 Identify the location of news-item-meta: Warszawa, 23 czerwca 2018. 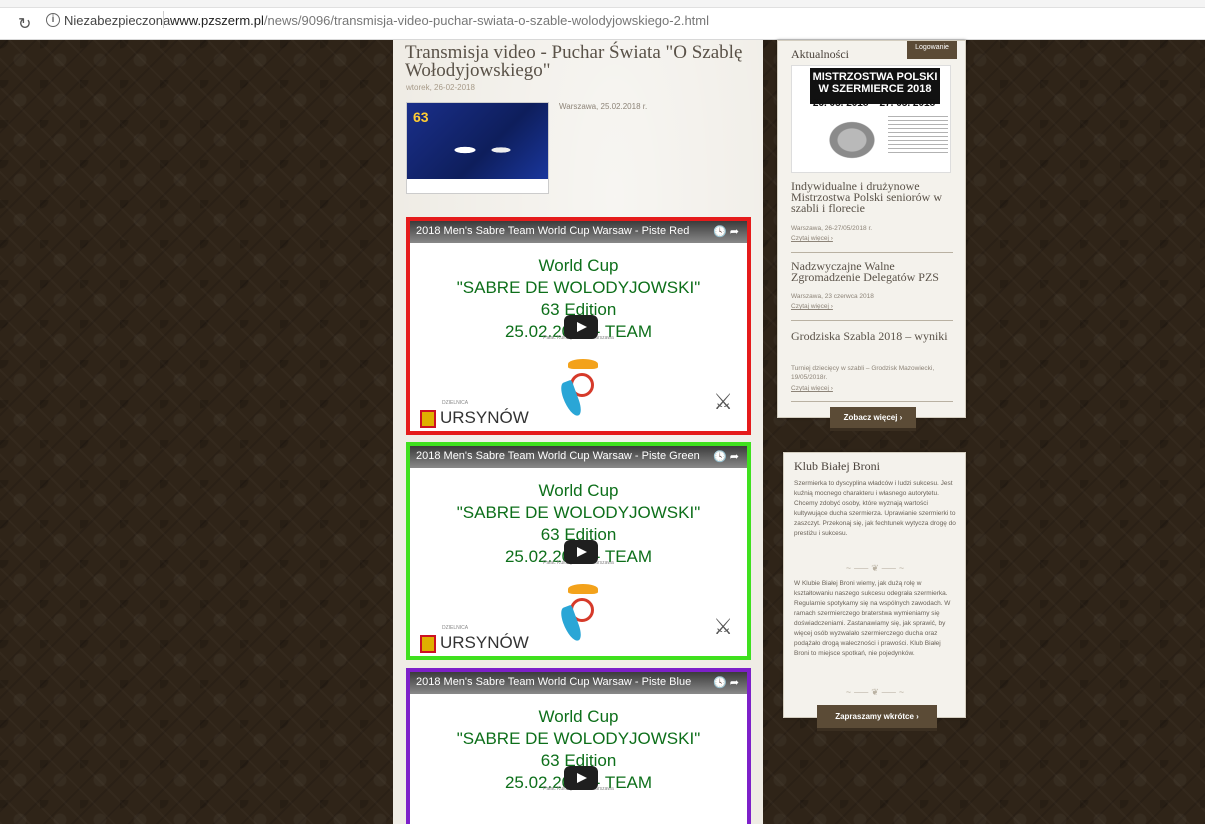
(832, 296).